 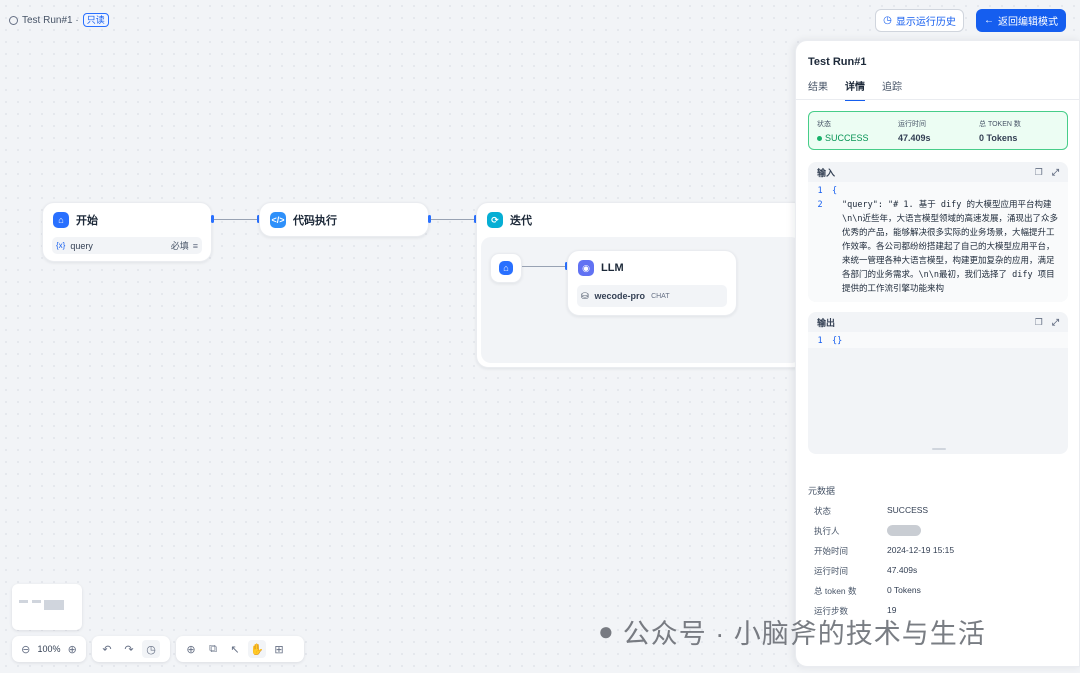 I want to click on arrow-left-icon: ←, so click(x=989, y=20).